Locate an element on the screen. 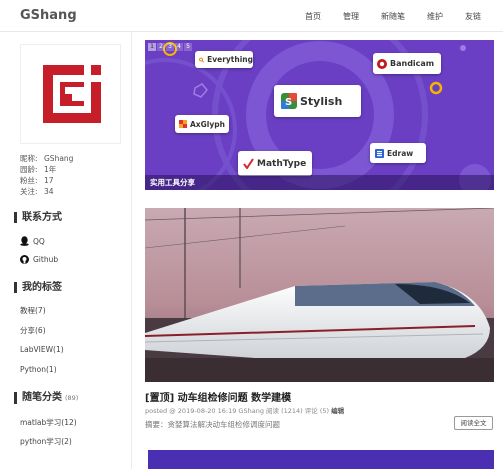  contact-github-label: Github is located at coordinates (46, 259).